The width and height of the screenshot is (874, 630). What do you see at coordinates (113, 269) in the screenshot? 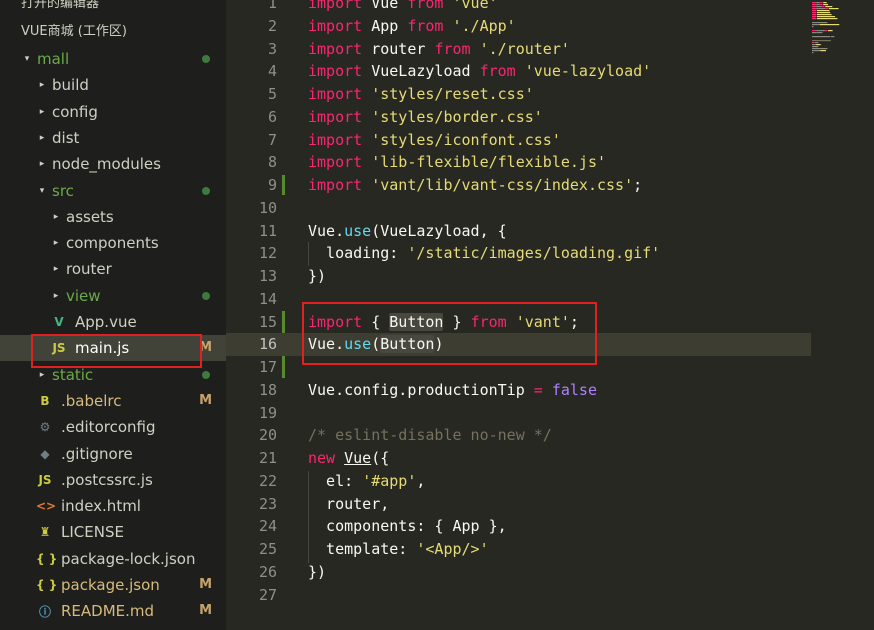
I see `tree-item: ▸ router` at bounding box center [113, 269].